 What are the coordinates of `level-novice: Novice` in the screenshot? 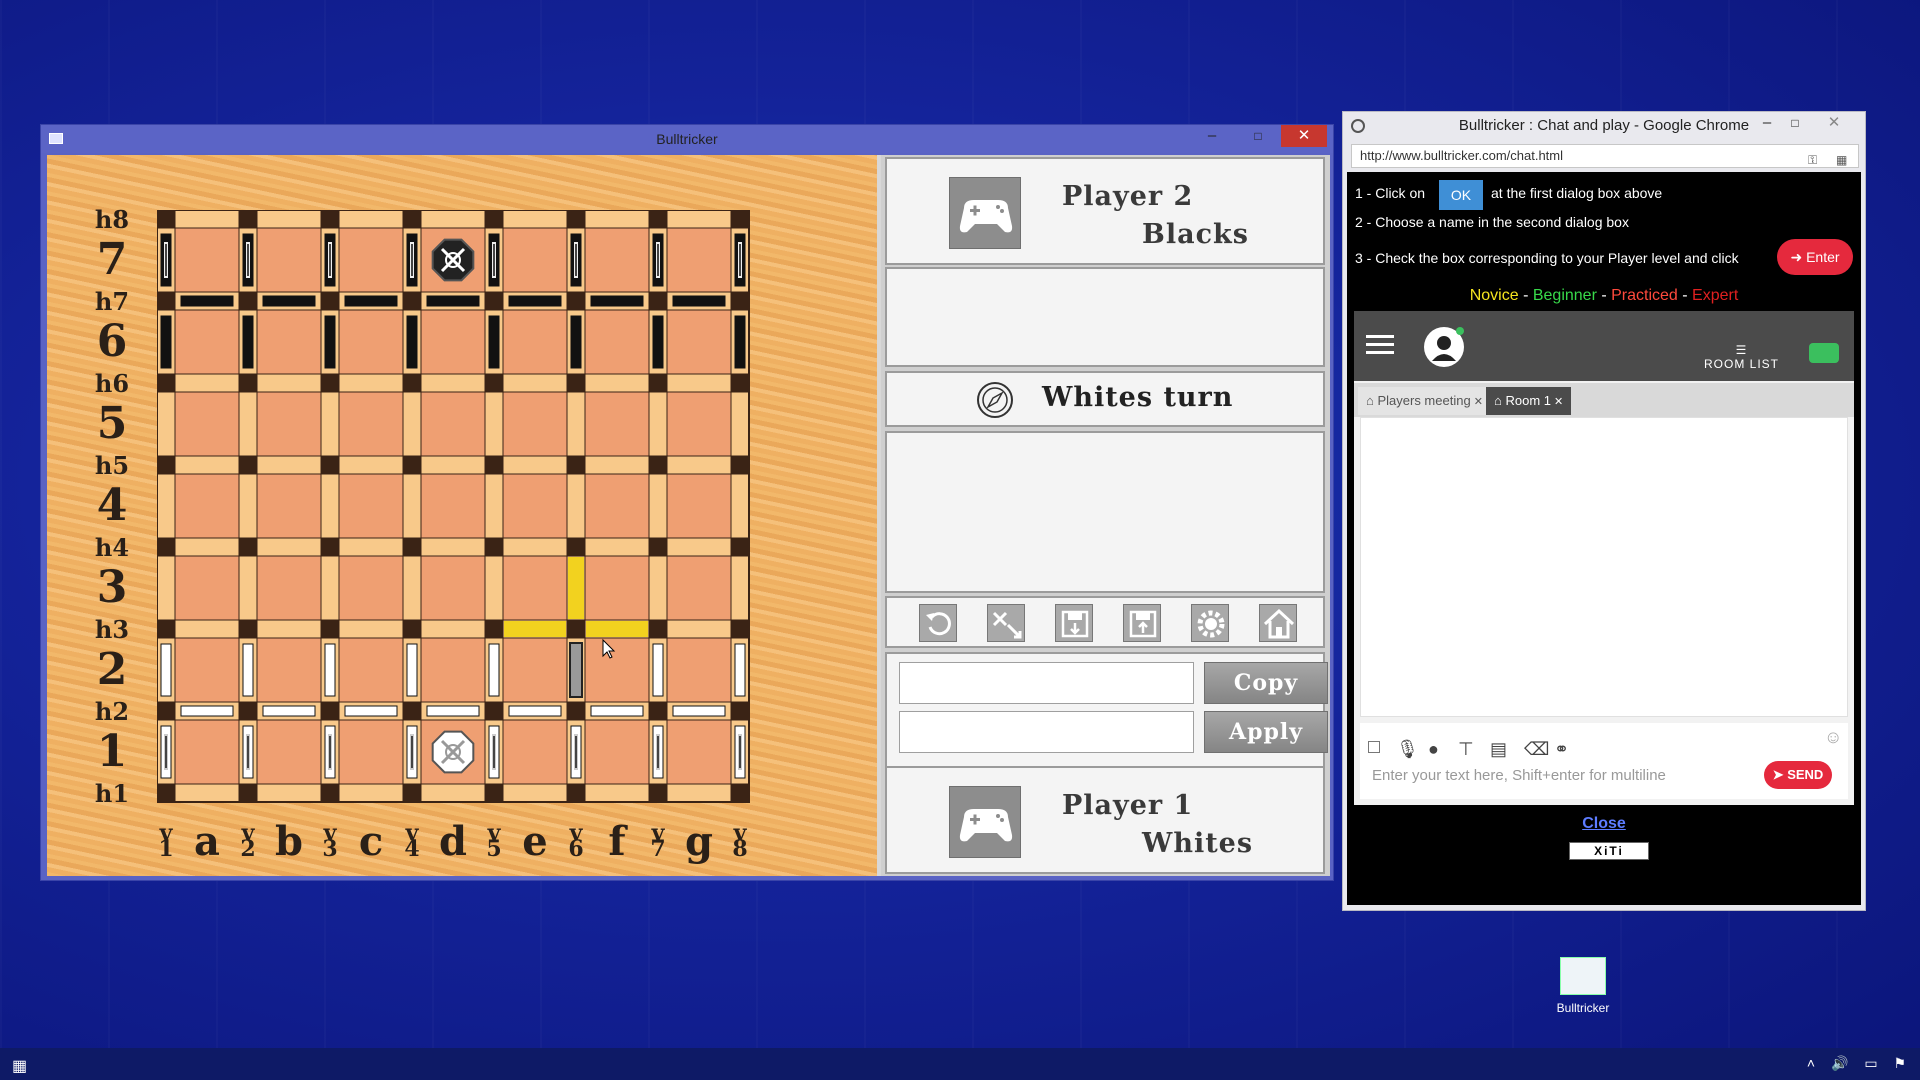 It's located at (1494, 295).